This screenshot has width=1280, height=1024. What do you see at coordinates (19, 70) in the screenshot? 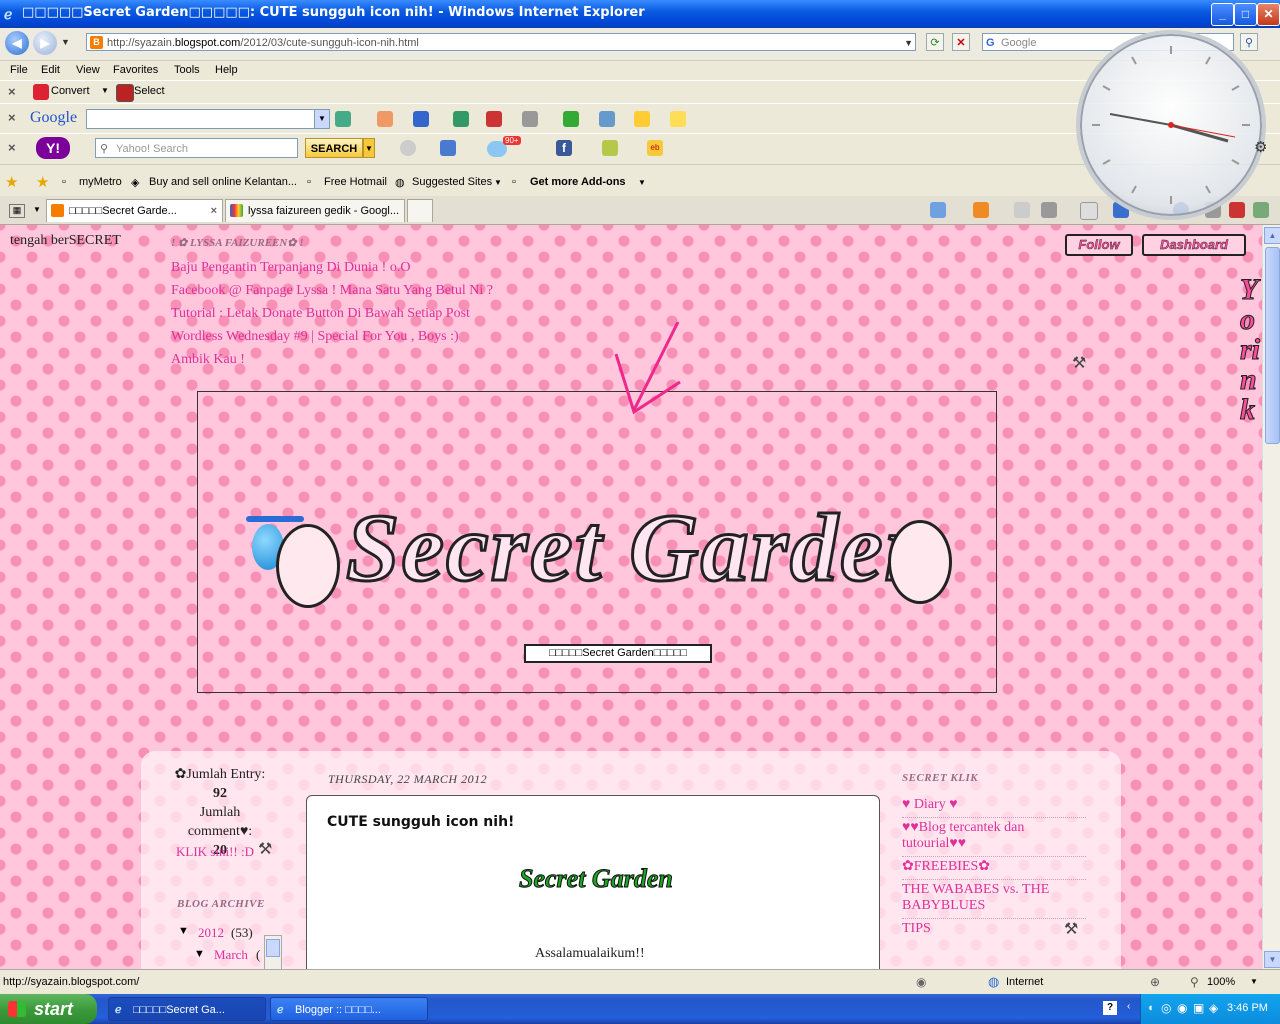
I see `menu-file: File` at bounding box center [19, 70].